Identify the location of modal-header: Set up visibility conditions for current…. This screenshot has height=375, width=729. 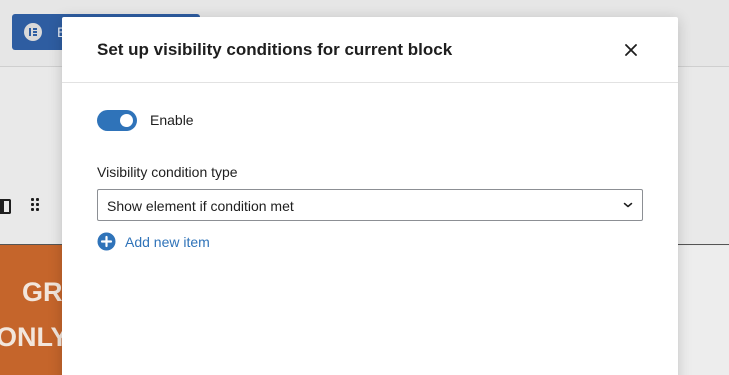
(370, 50).